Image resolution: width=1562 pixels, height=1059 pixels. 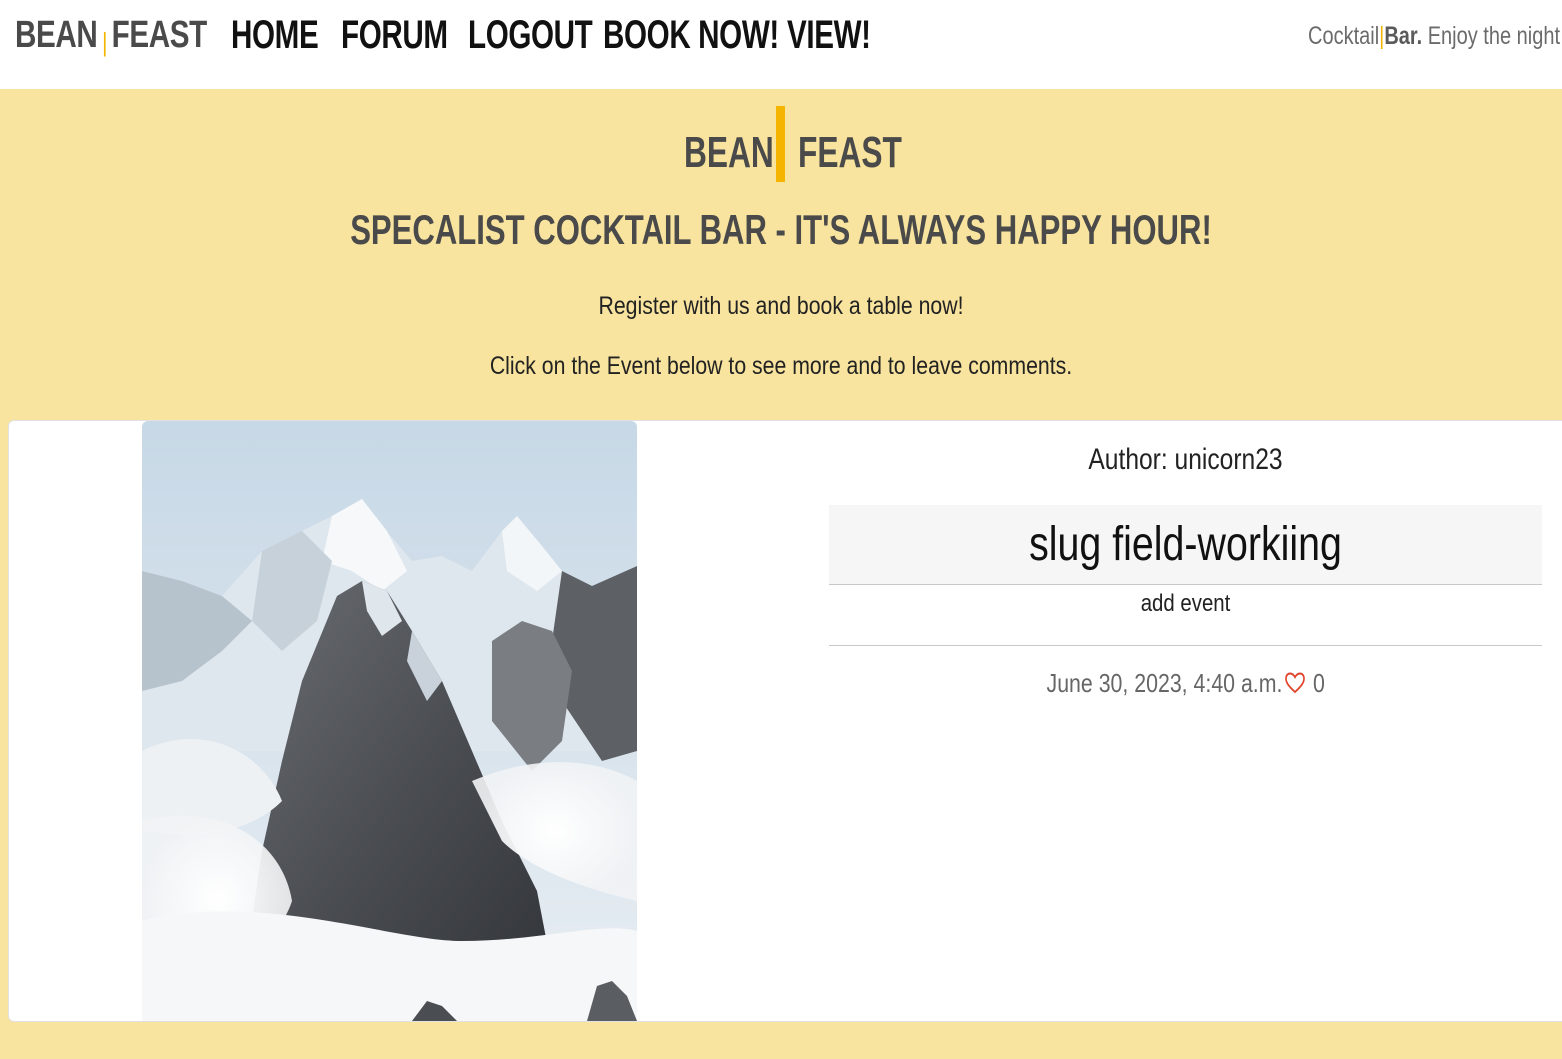 What do you see at coordinates (691, 35) in the screenshot?
I see `nav-book-now-link: BOOK NOW!` at bounding box center [691, 35].